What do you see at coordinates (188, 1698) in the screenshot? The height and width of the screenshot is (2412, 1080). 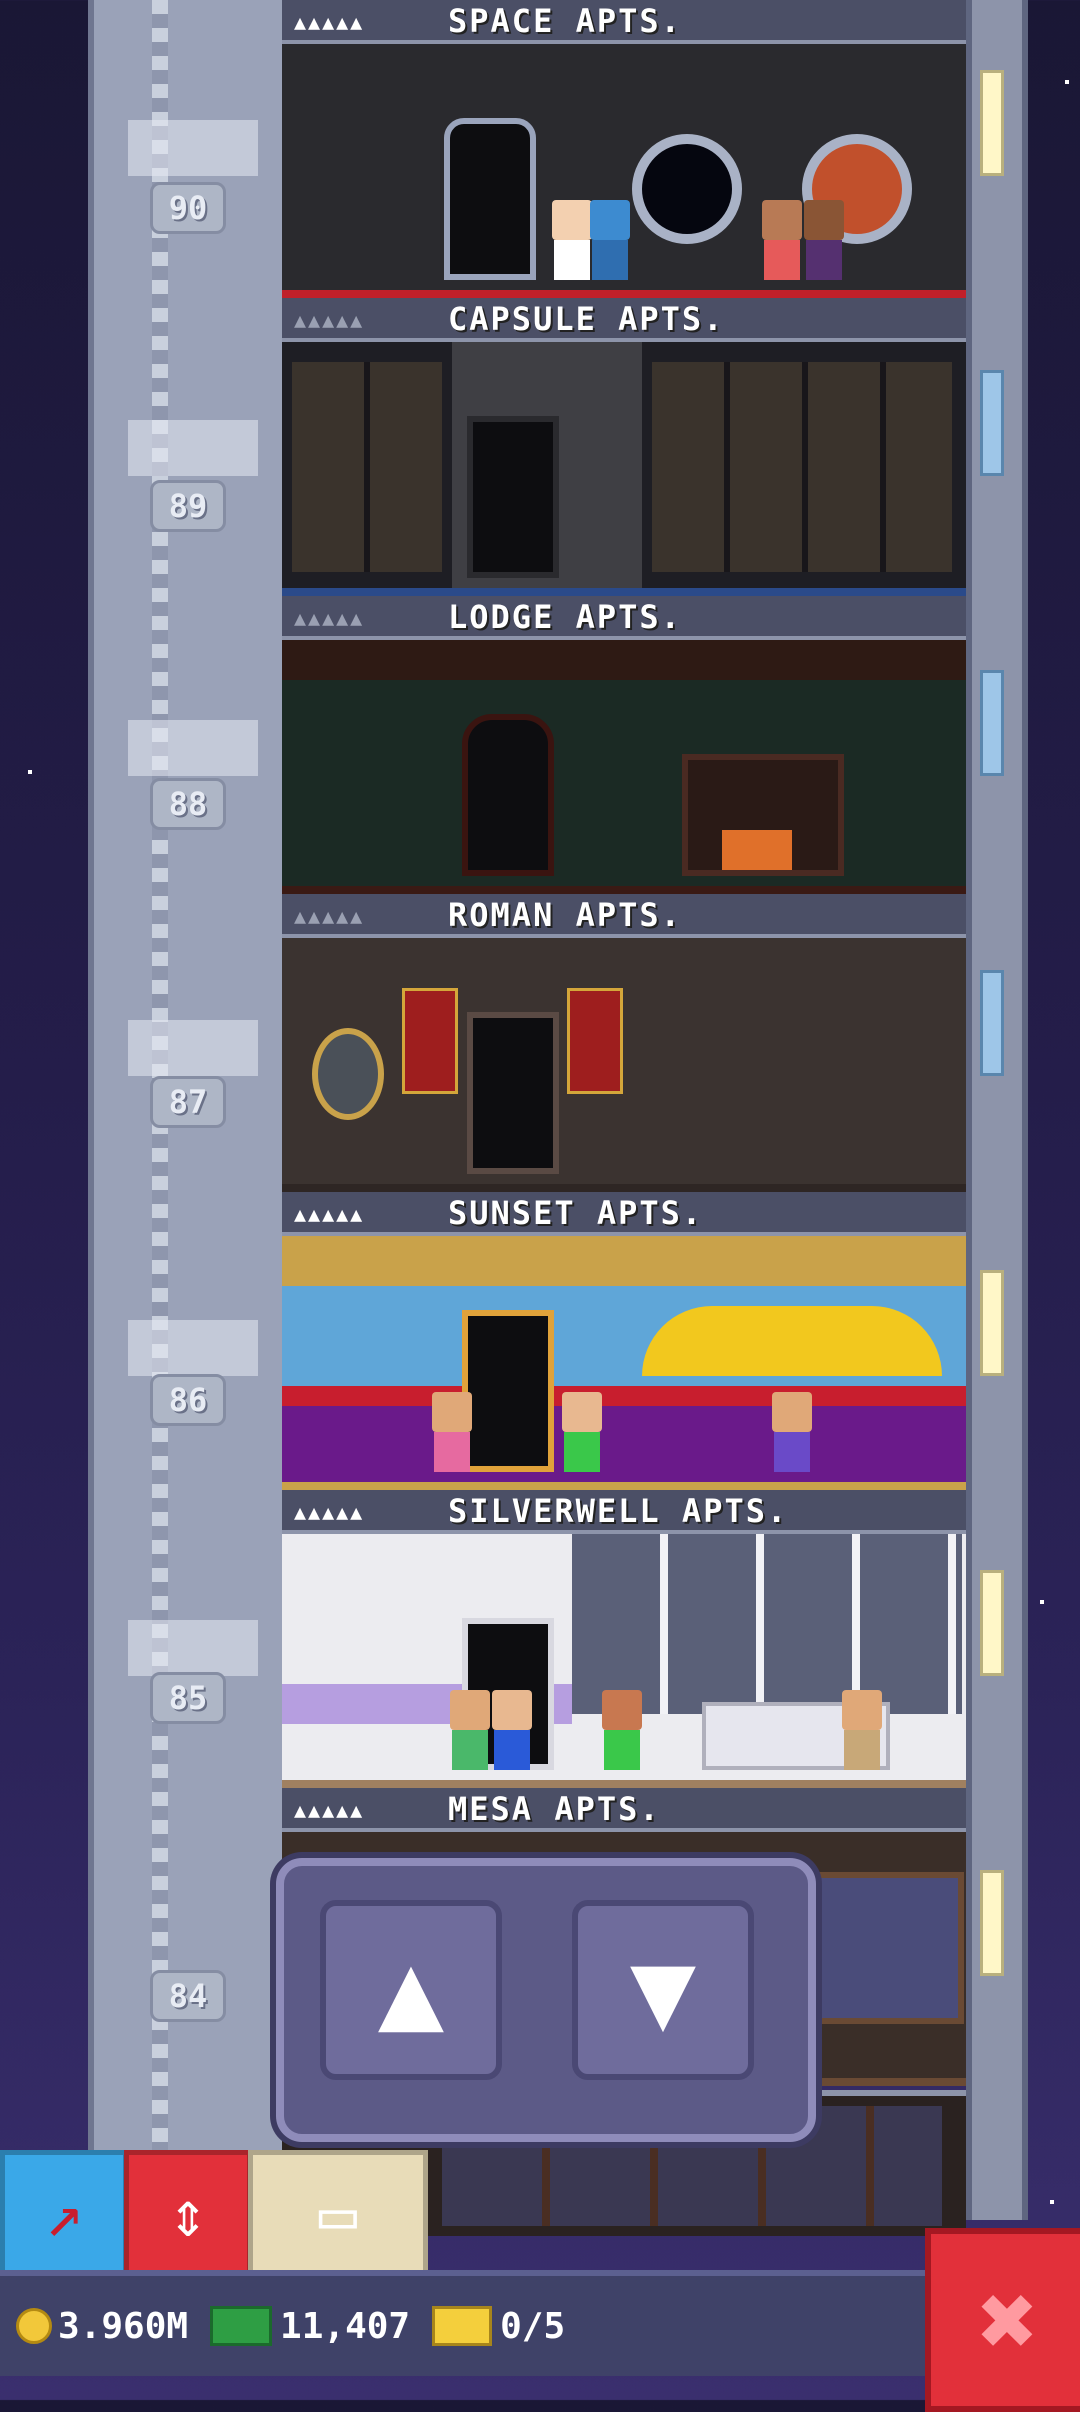 I see `floor-number: 85` at bounding box center [188, 1698].